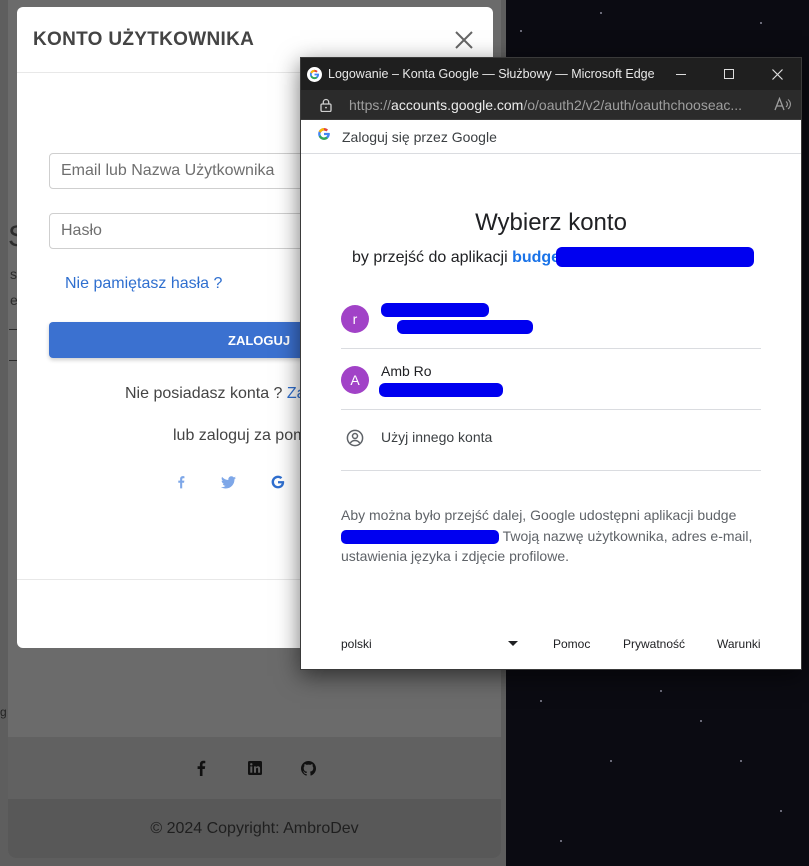 This screenshot has height=866, width=809. I want to click on account-list: r A Amb Ro Użyj innego konta, so click(551, 379).